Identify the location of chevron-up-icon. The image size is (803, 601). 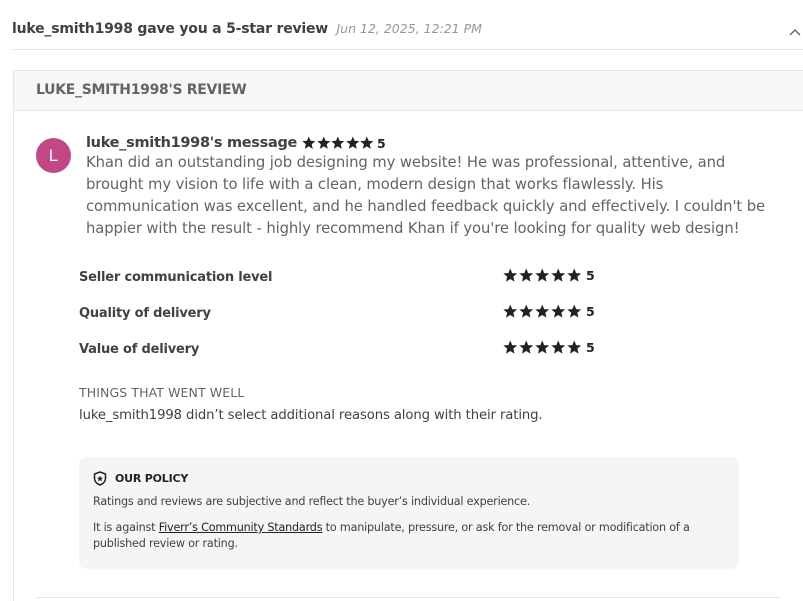
(795, 32).